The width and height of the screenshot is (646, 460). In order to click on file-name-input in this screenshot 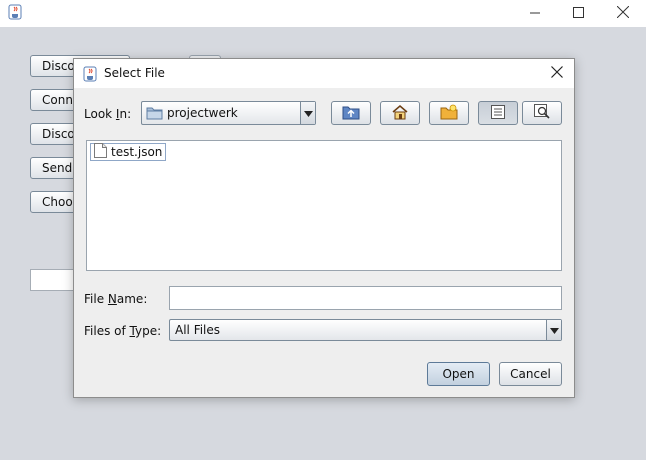, I will do `click(365, 298)`.